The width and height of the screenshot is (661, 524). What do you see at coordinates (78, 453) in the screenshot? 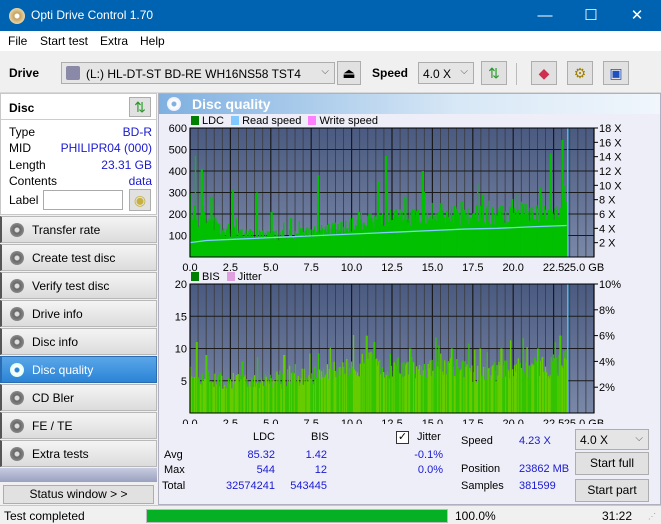
I see `nav-extra-tests: Extra tests` at bounding box center [78, 453].